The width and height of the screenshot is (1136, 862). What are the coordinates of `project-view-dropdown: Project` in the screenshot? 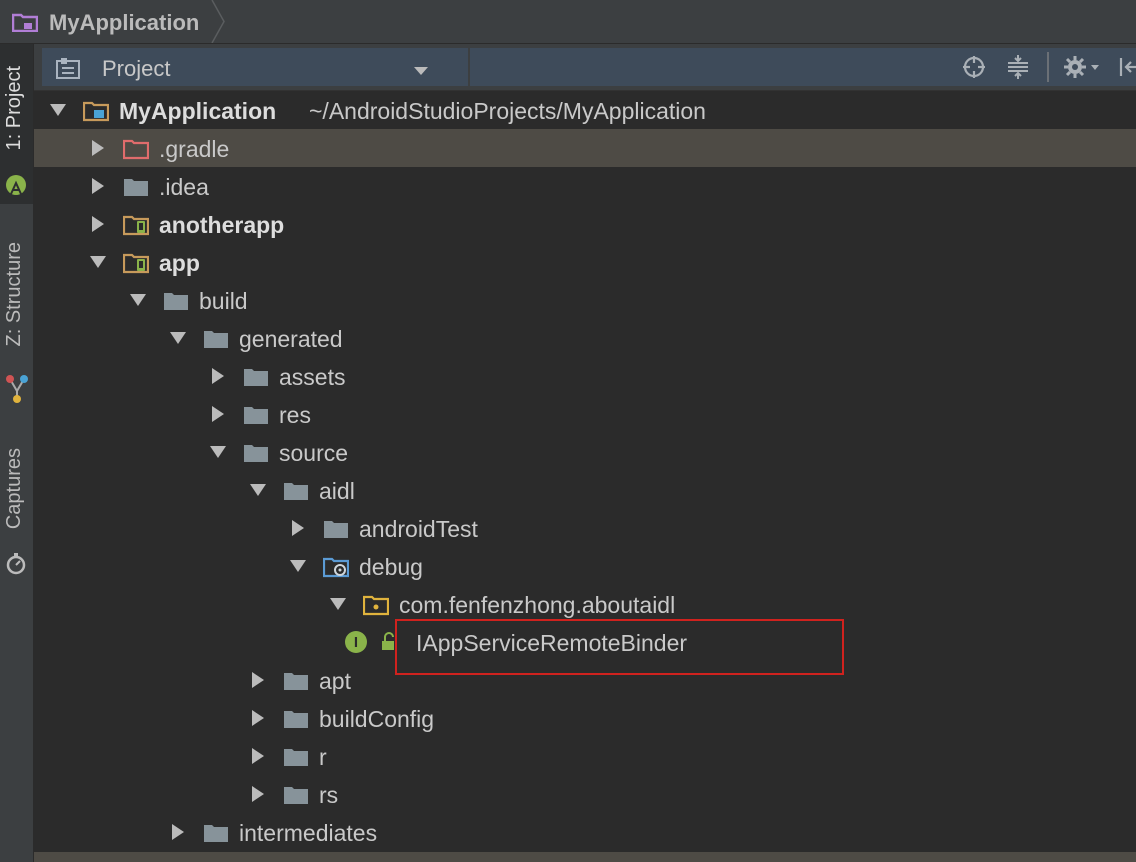 It's located at (255, 67).